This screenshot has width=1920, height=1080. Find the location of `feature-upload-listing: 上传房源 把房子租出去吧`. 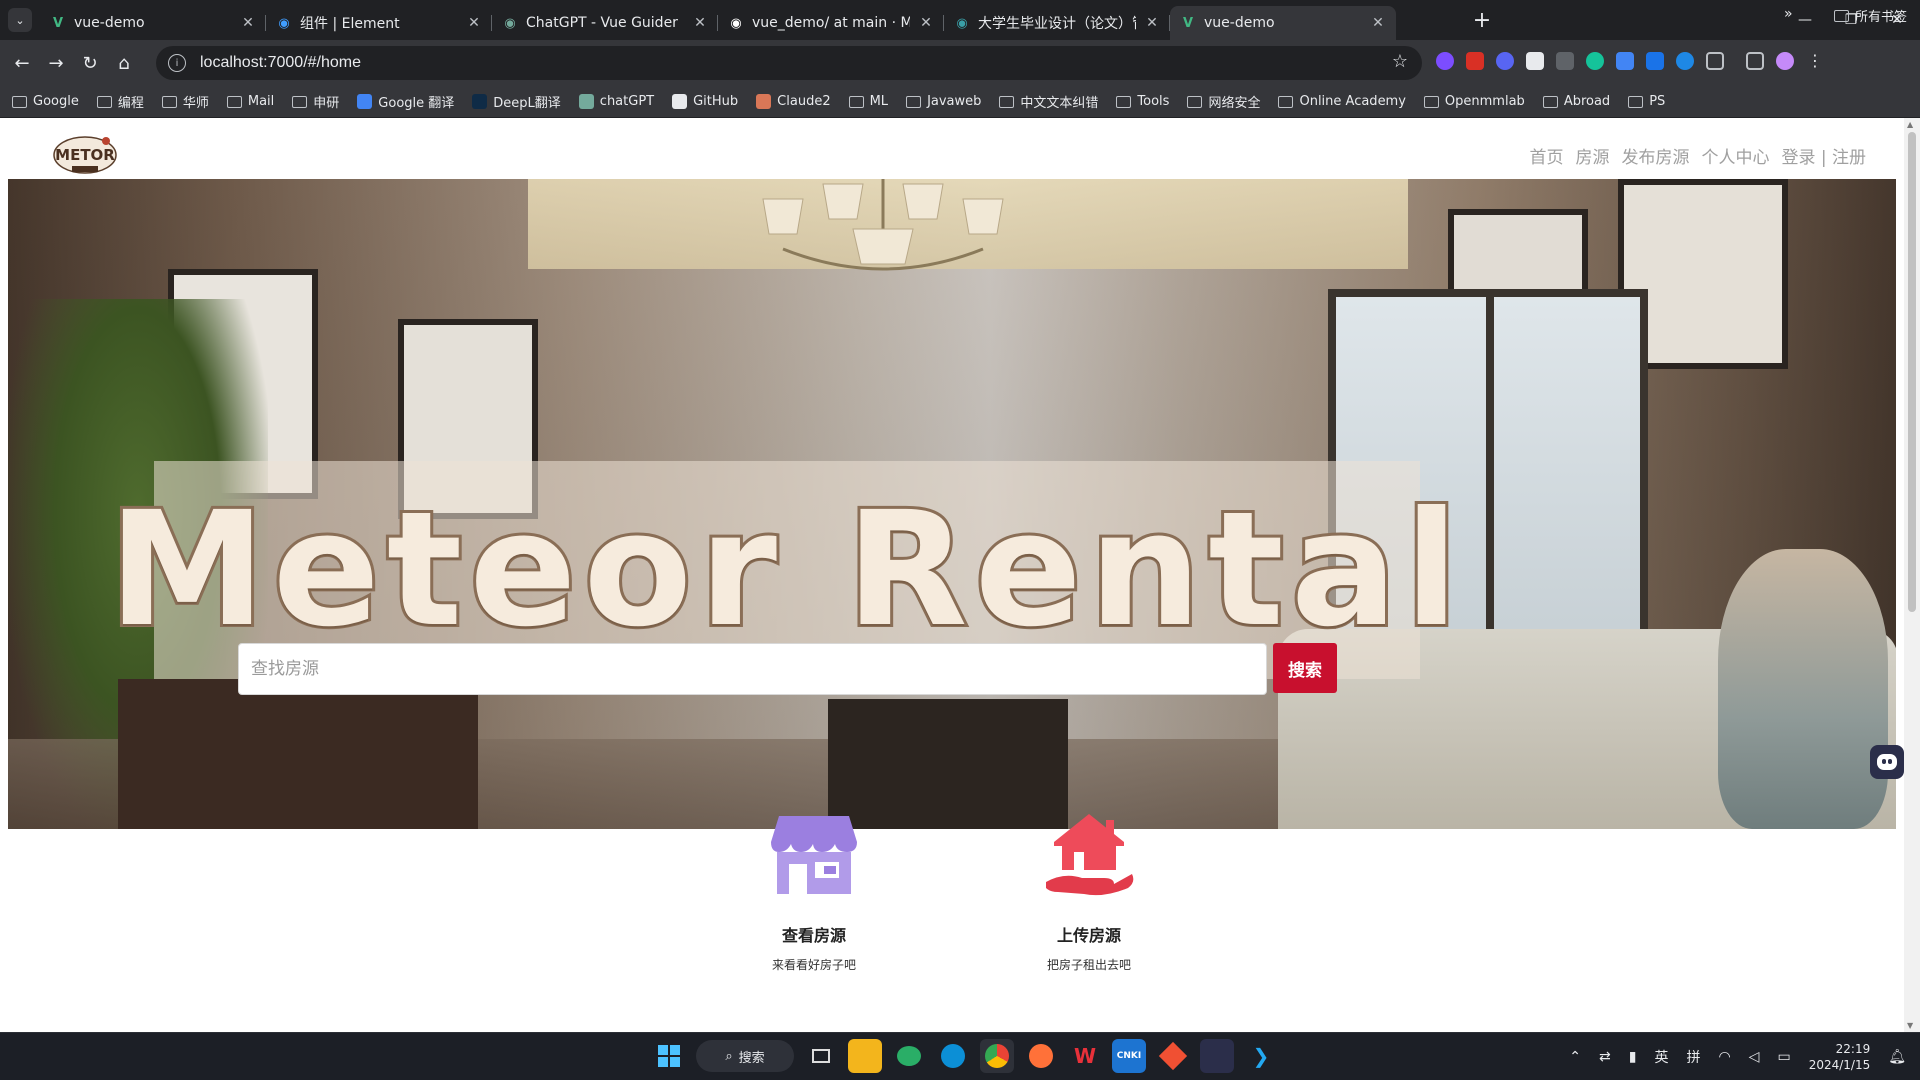

feature-upload-listing: 上传房源 把房子租出去吧 is located at coordinates (1089, 892).